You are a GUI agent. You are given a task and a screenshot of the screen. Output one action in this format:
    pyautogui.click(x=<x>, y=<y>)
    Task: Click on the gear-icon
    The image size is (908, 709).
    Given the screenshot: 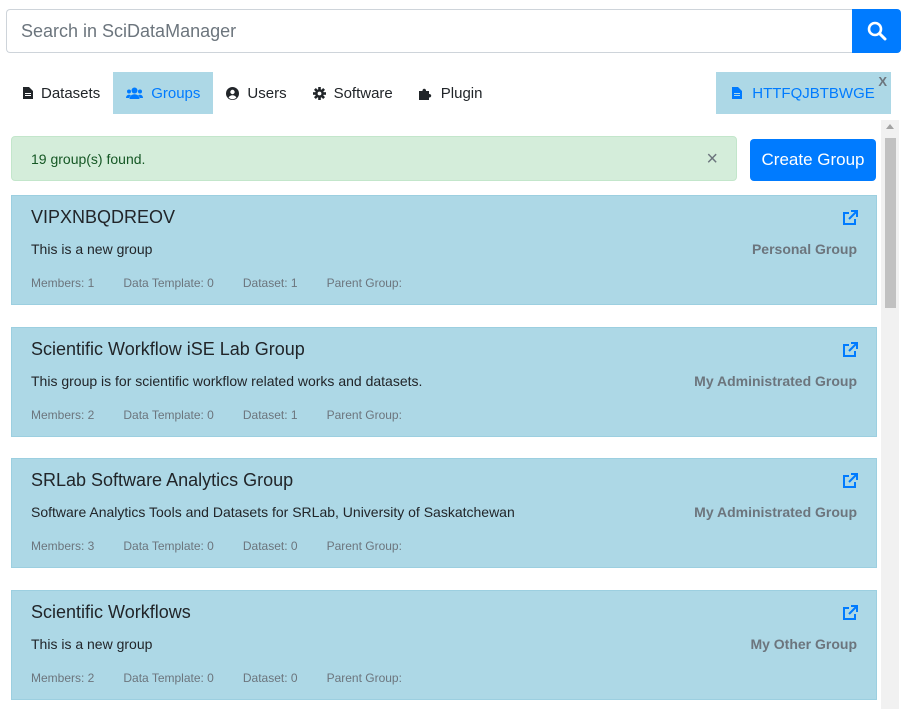 What is the action you would take?
    pyautogui.click(x=319, y=93)
    